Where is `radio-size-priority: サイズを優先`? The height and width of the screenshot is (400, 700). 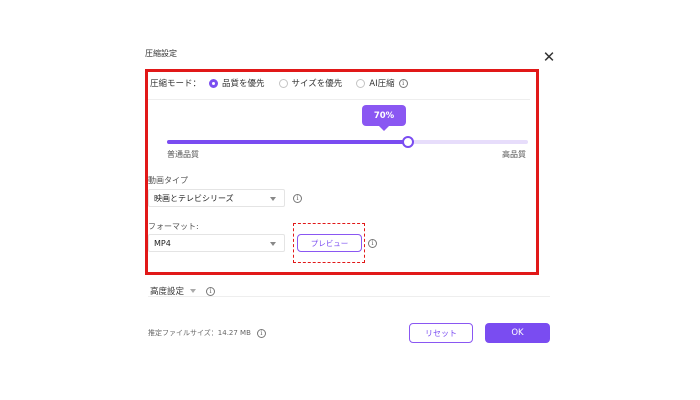 radio-size-priority: サイズを優先 is located at coordinates (310, 83).